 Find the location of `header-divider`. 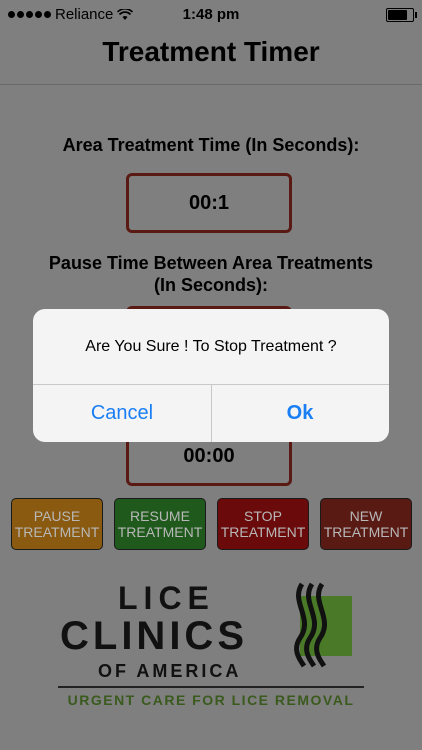

header-divider is located at coordinates (211, 84).